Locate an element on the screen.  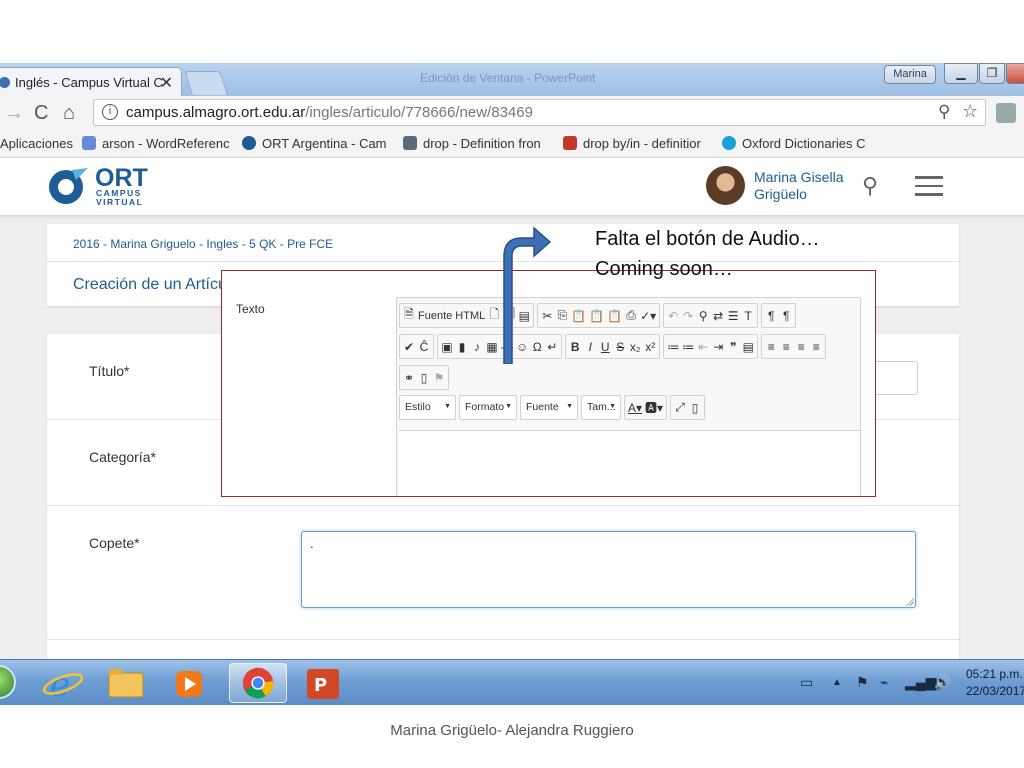
show-blocks-icon: ▯ is located at coordinates (695, 408).